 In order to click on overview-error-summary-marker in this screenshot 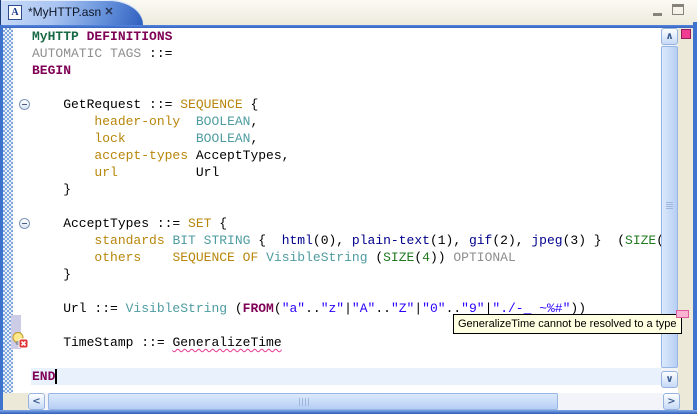, I will do `click(686, 34)`.